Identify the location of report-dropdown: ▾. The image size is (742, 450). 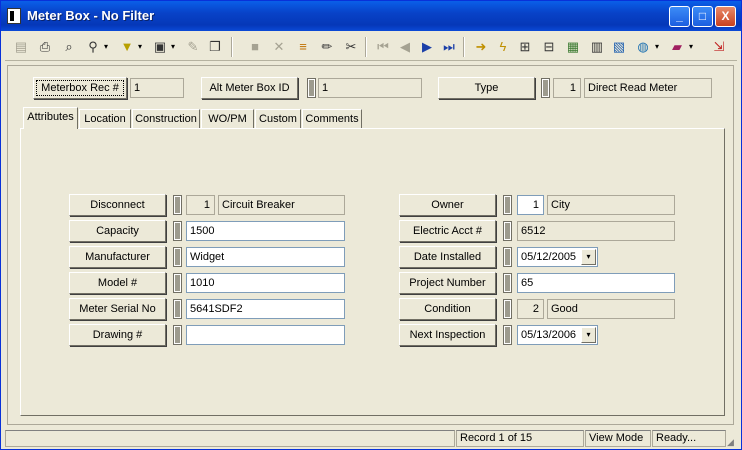
(175, 47).